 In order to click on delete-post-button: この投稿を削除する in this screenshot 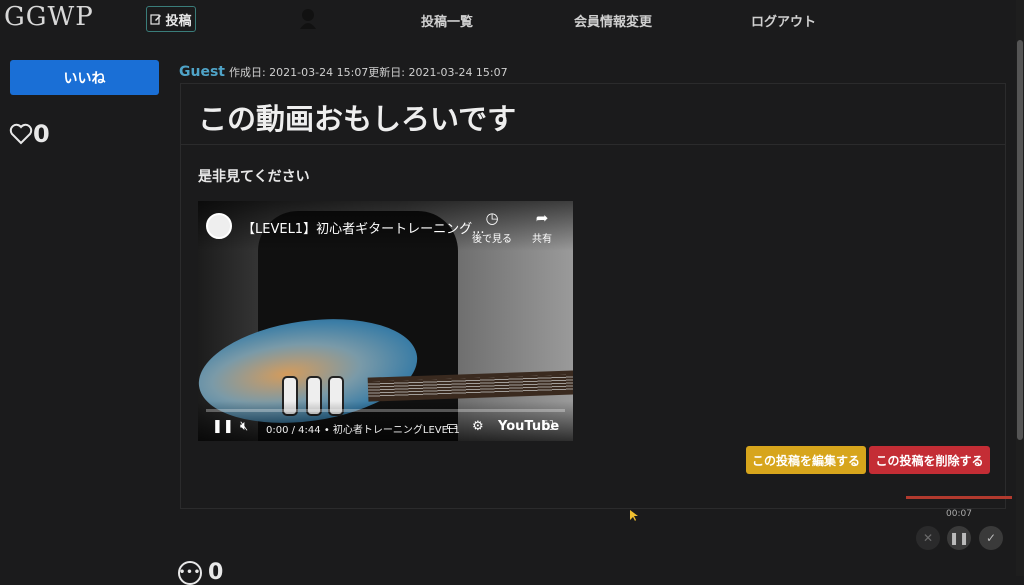, I will do `click(929, 460)`.